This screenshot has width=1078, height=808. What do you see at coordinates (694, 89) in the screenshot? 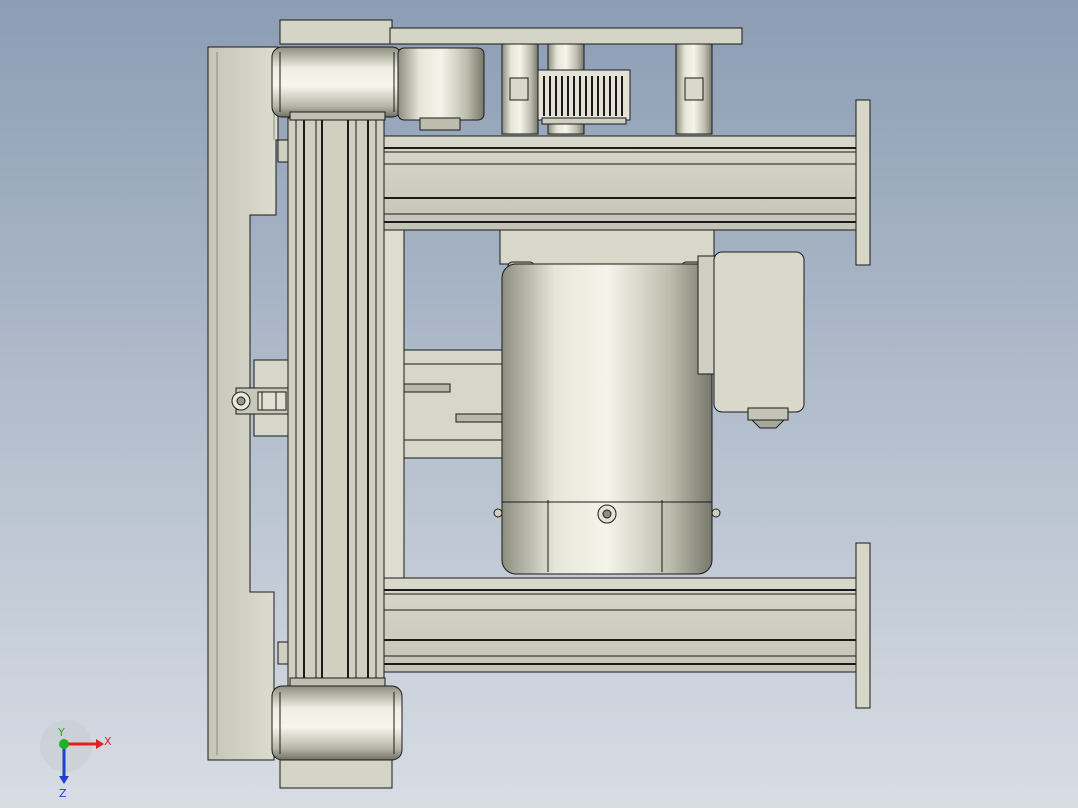
I see `standoff-post-right` at bounding box center [694, 89].